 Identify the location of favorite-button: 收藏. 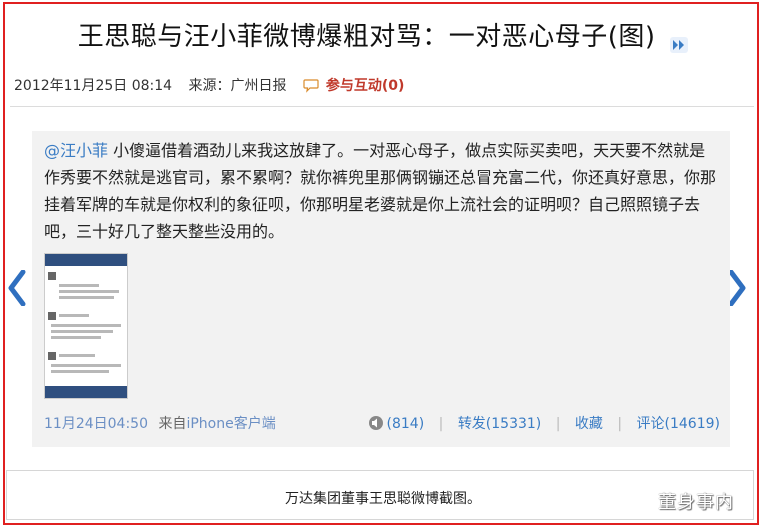
(589, 424).